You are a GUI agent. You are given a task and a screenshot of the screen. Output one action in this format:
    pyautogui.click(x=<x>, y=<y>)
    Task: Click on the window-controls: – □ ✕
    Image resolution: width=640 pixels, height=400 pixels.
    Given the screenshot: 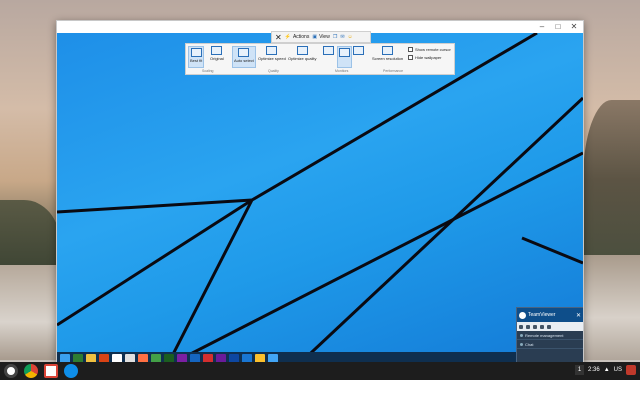 What is the action you would take?
    pyautogui.click(x=558, y=27)
    